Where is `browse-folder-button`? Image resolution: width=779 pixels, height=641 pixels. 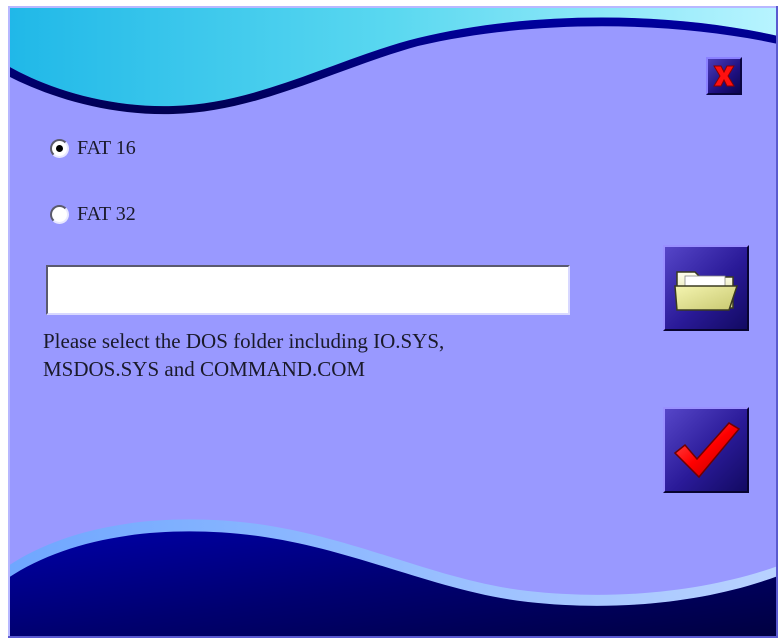
browse-folder-button is located at coordinates (706, 288).